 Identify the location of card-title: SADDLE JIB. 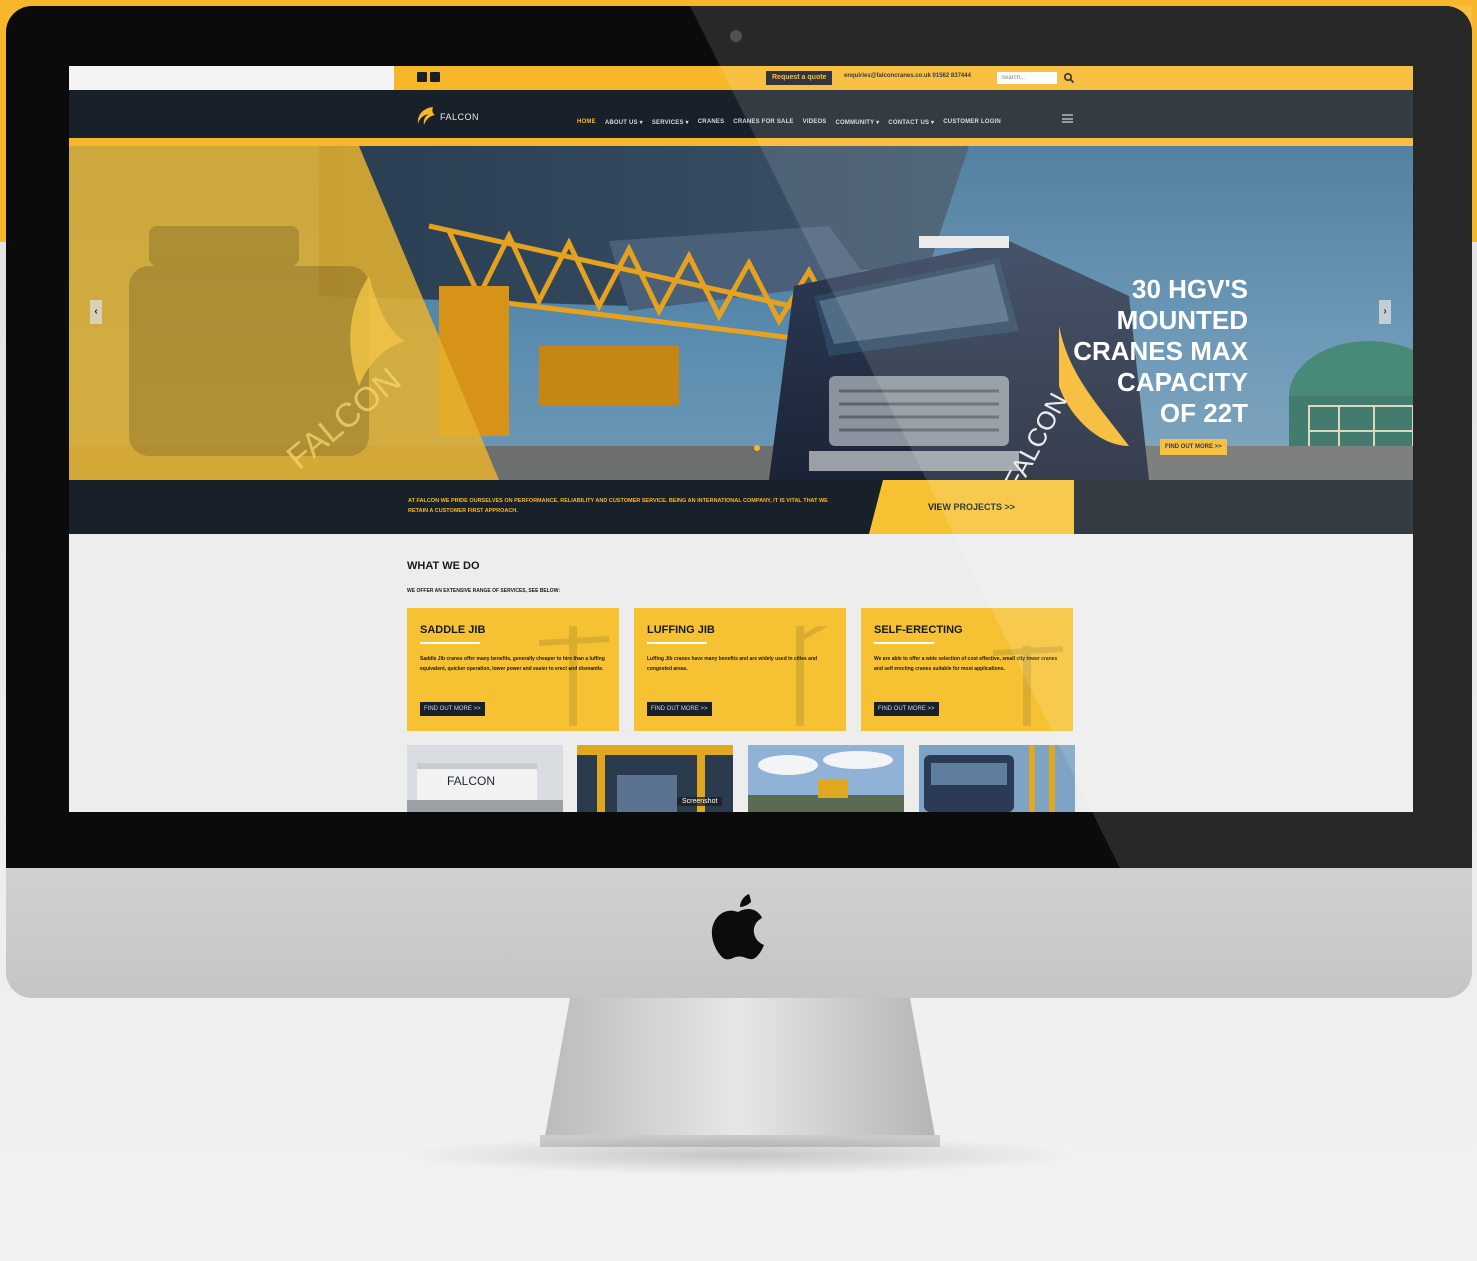
(453, 630).